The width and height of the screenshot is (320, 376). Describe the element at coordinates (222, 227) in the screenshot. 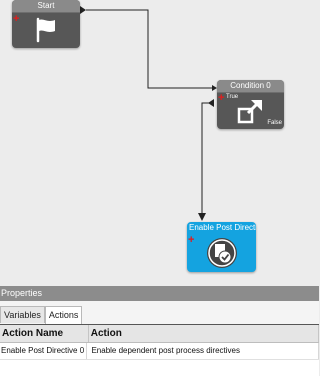

I see `action-node-title: Enable Post Directi` at that location.